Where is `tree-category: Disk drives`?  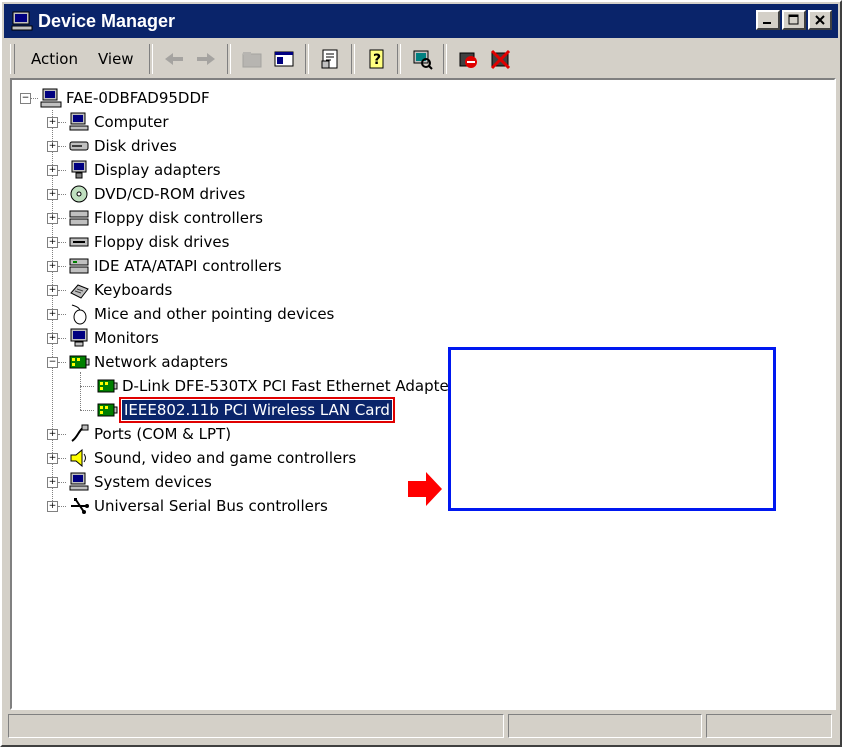
tree-category: Disk drives is located at coordinates (122, 146).